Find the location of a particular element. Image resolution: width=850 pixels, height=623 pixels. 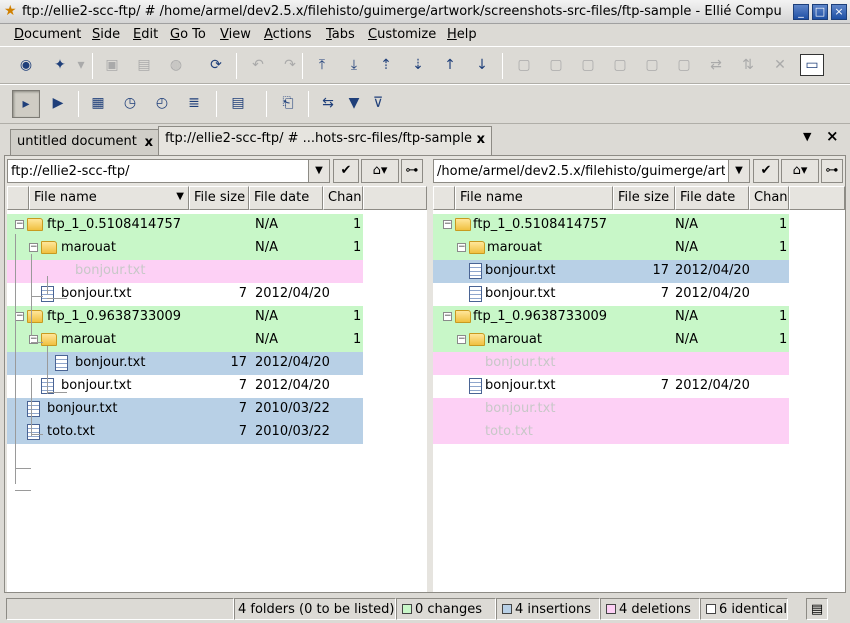

copy-left-icon: ▢ is located at coordinates (524, 65).